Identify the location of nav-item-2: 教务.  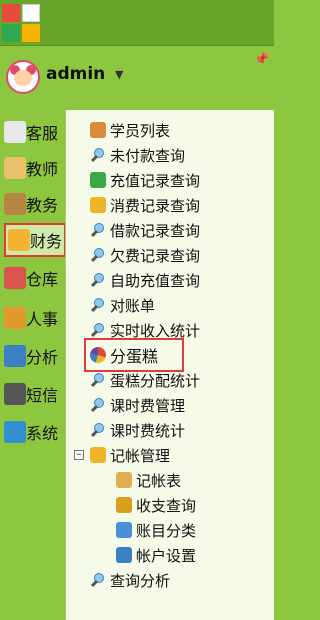
(33, 204).